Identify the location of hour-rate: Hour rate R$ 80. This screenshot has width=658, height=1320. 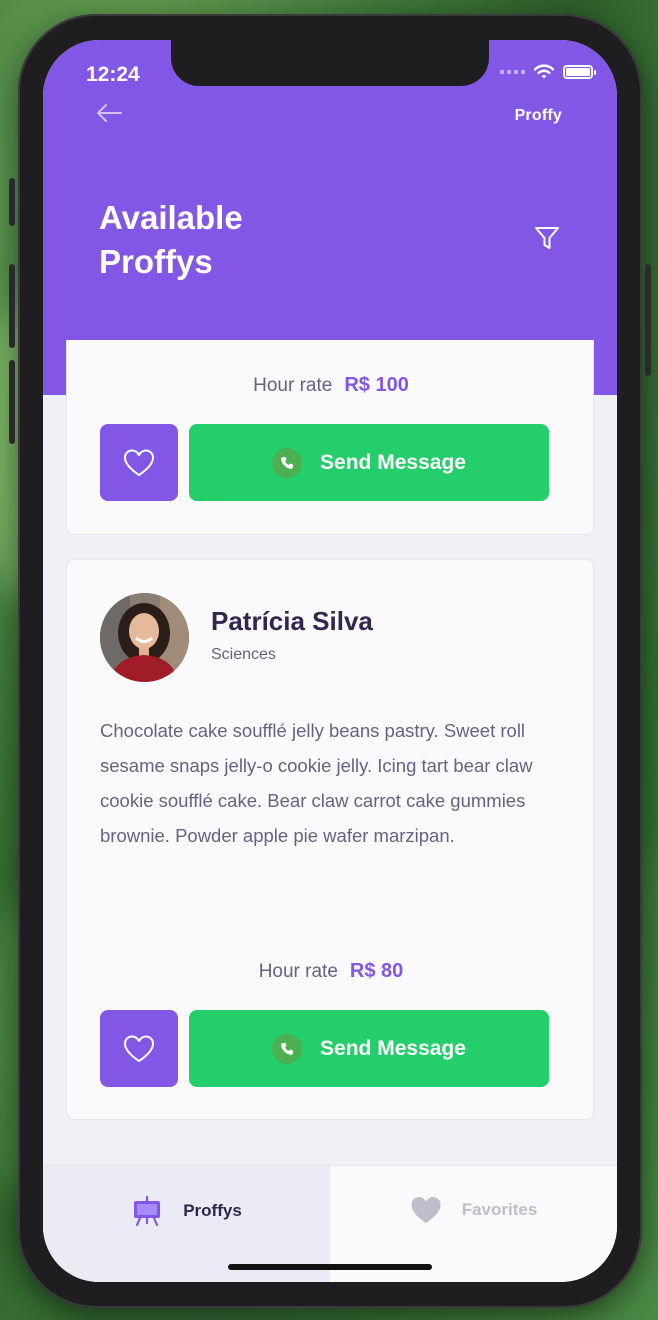
(331, 971).